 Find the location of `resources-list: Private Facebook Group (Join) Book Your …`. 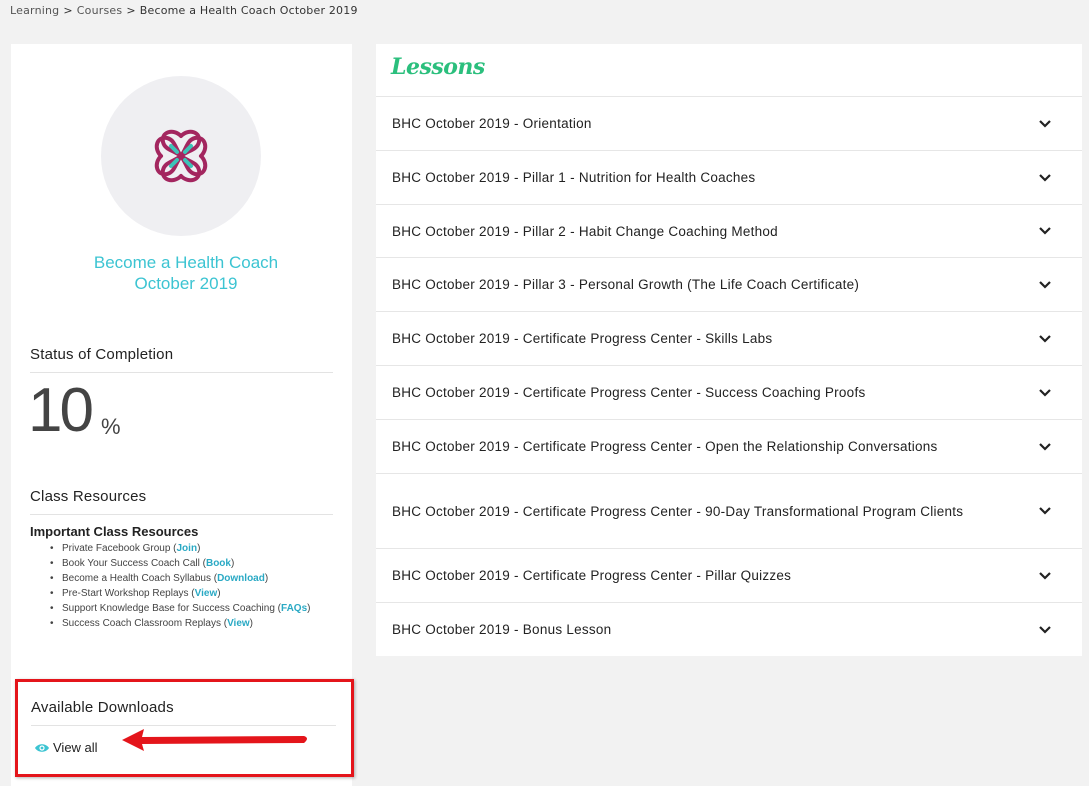

resources-list: Private Facebook Group (Join) Book Your … is located at coordinates (193, 586).